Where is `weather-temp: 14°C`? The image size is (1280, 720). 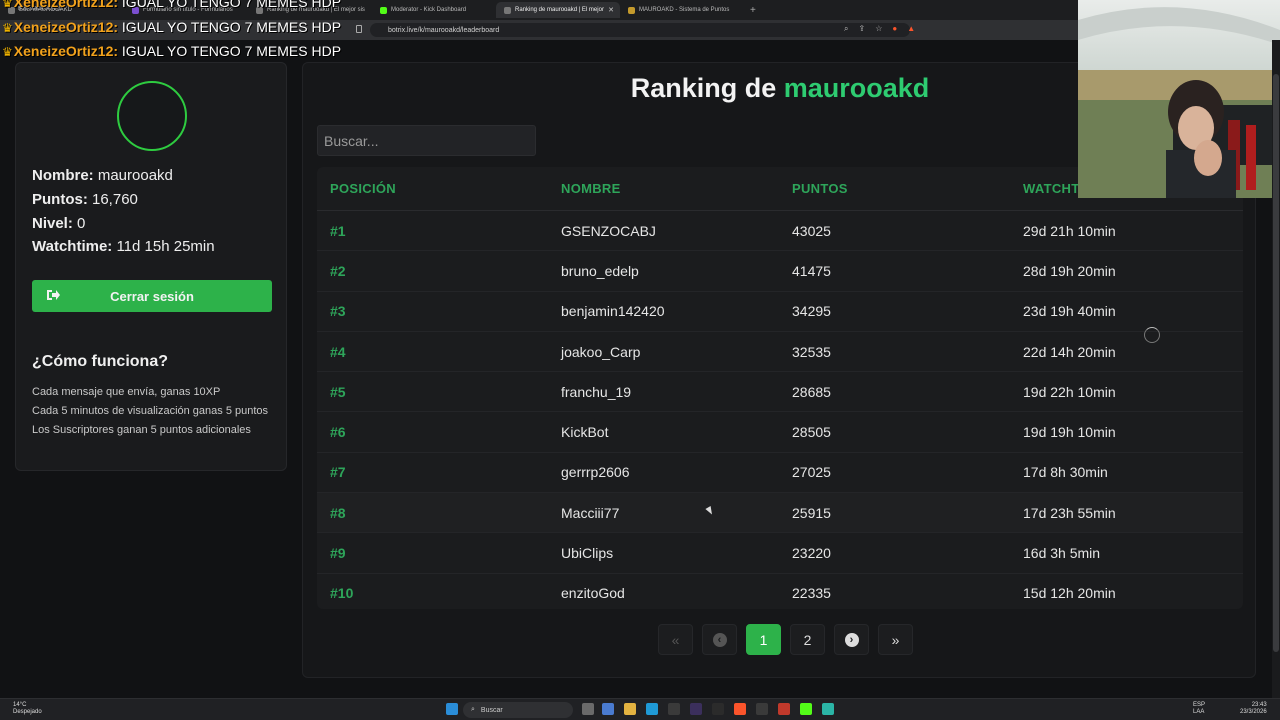 weather-temp: 14°C is located at coordinates (20, 705).